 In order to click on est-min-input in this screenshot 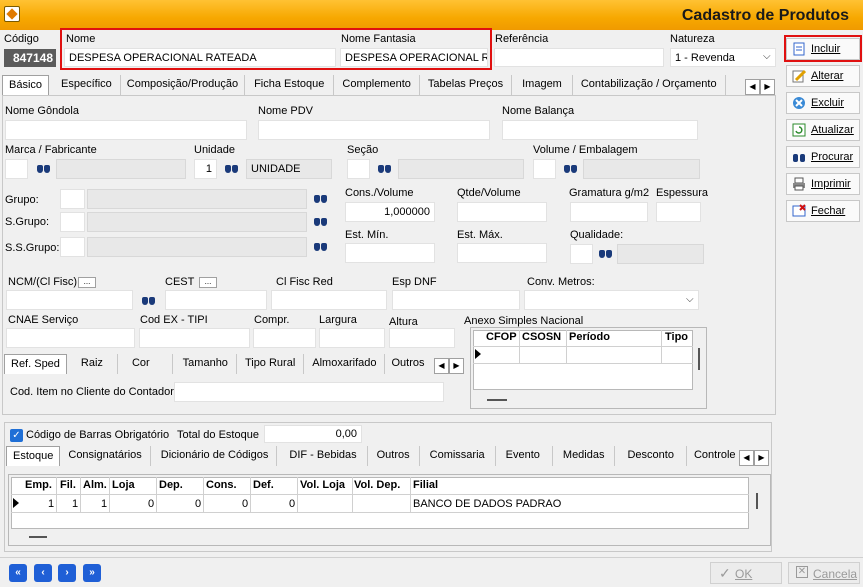, I will do `click(390, 253)`.